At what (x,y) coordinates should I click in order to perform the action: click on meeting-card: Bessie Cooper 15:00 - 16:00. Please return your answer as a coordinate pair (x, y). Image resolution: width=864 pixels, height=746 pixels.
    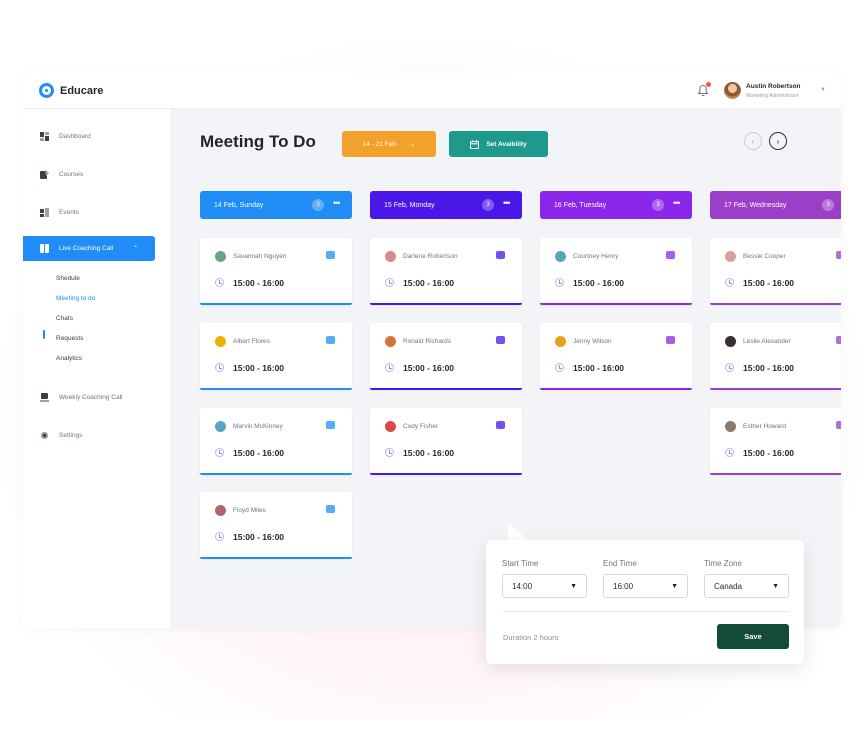
    Looking at the image, I should click on (775, 271).